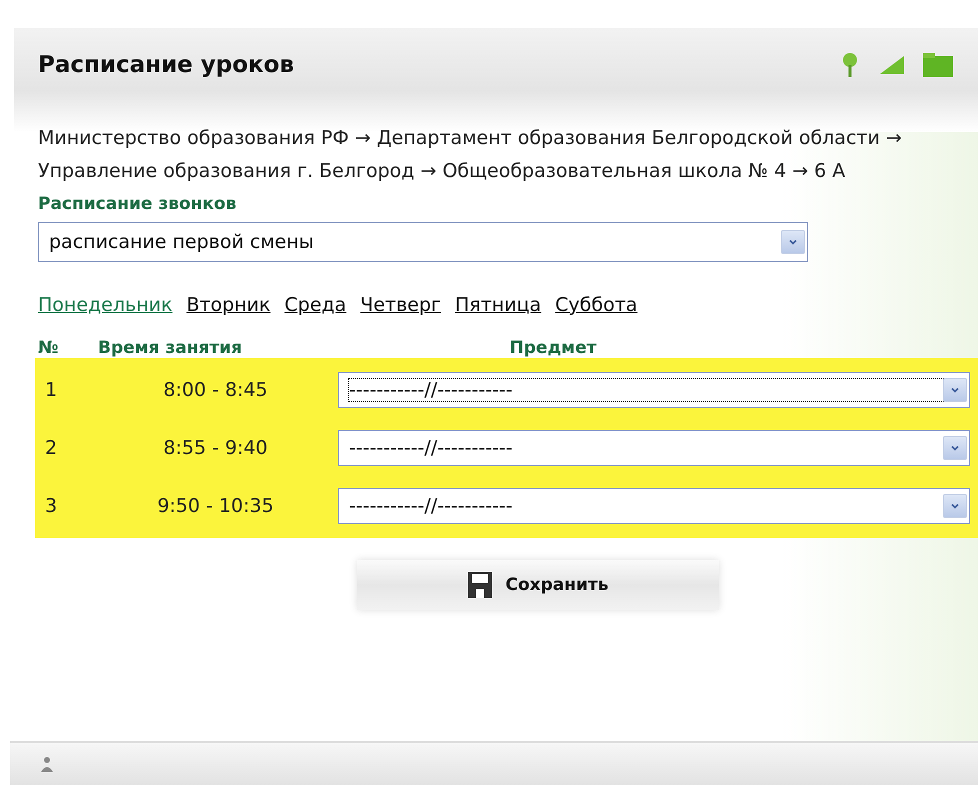 Image resolution: width=978 pixels, height=785 pixels. Describe the element at coordinates (596, 305) in the screenshot. I see `day-tab: Суббота` at that location.